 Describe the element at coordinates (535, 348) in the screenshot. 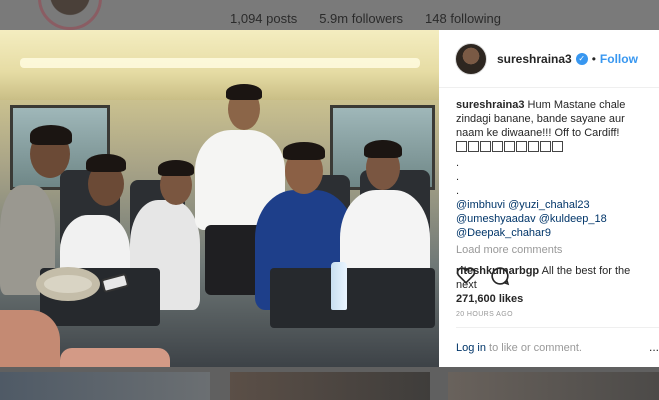

I see `login-prompt-text: to like or comment.` at that location.